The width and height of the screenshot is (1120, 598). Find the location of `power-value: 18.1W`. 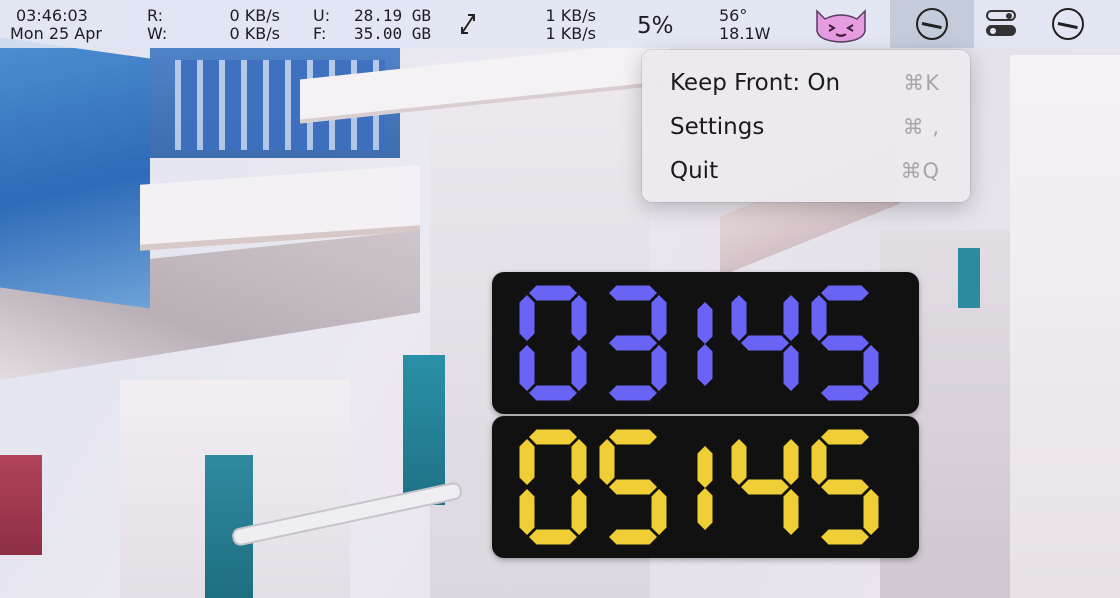

power-value: 18.1W is located at coordinates (745, 33).